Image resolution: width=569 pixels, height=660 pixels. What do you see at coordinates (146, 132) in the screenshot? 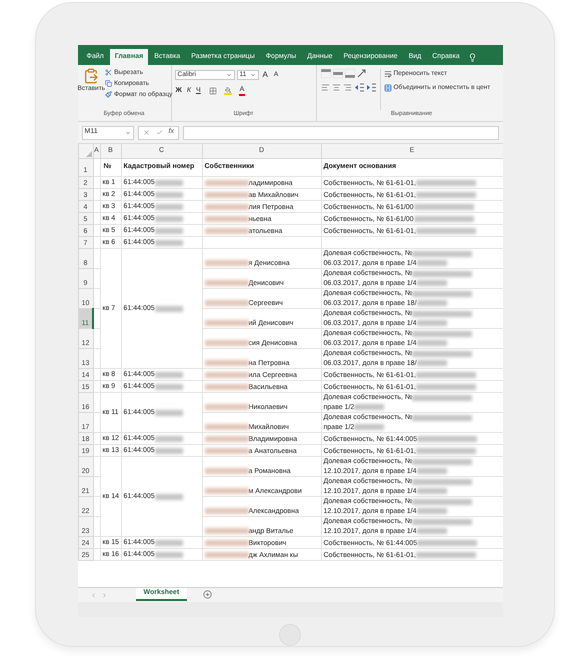
I see `cancel-icon` at bounding box center [146, 132].